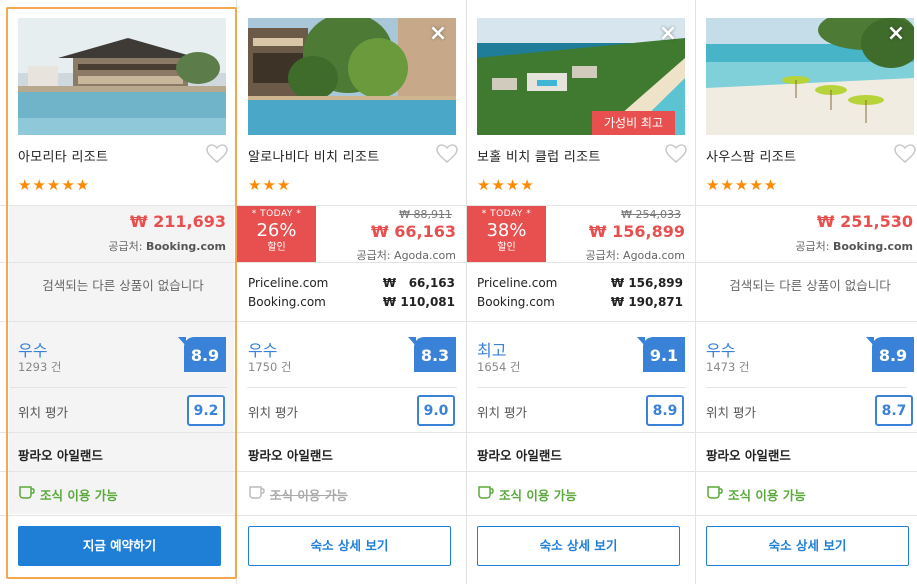  I want to click on review-score-badge: 9.1, so click(661, 354).